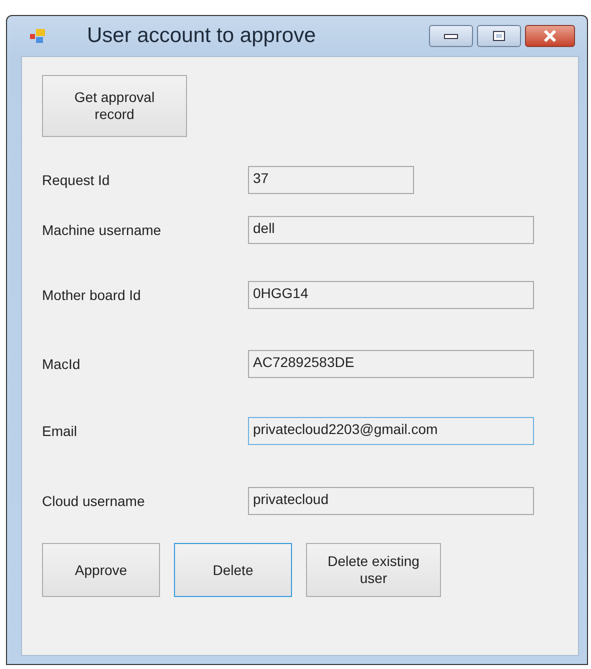 This screenshot has width=591, height=669. Describe the element at coordinates (391, 230) in the screenshot. I see `text-field: dell` at that location.